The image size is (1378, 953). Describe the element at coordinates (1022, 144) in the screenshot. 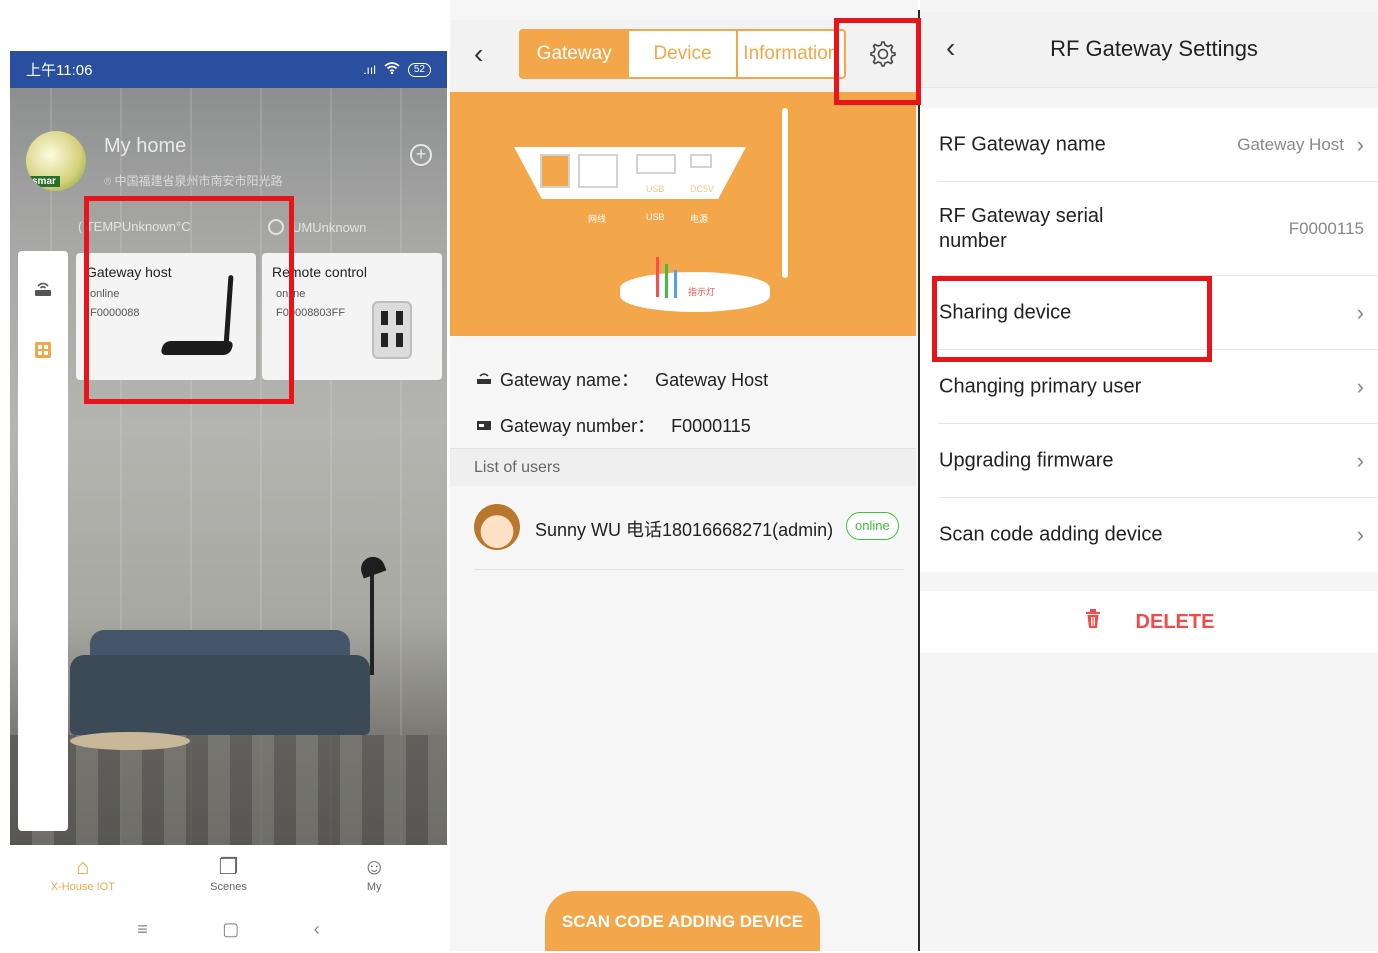

I see `setting-label: RF Gateway name` at that location.